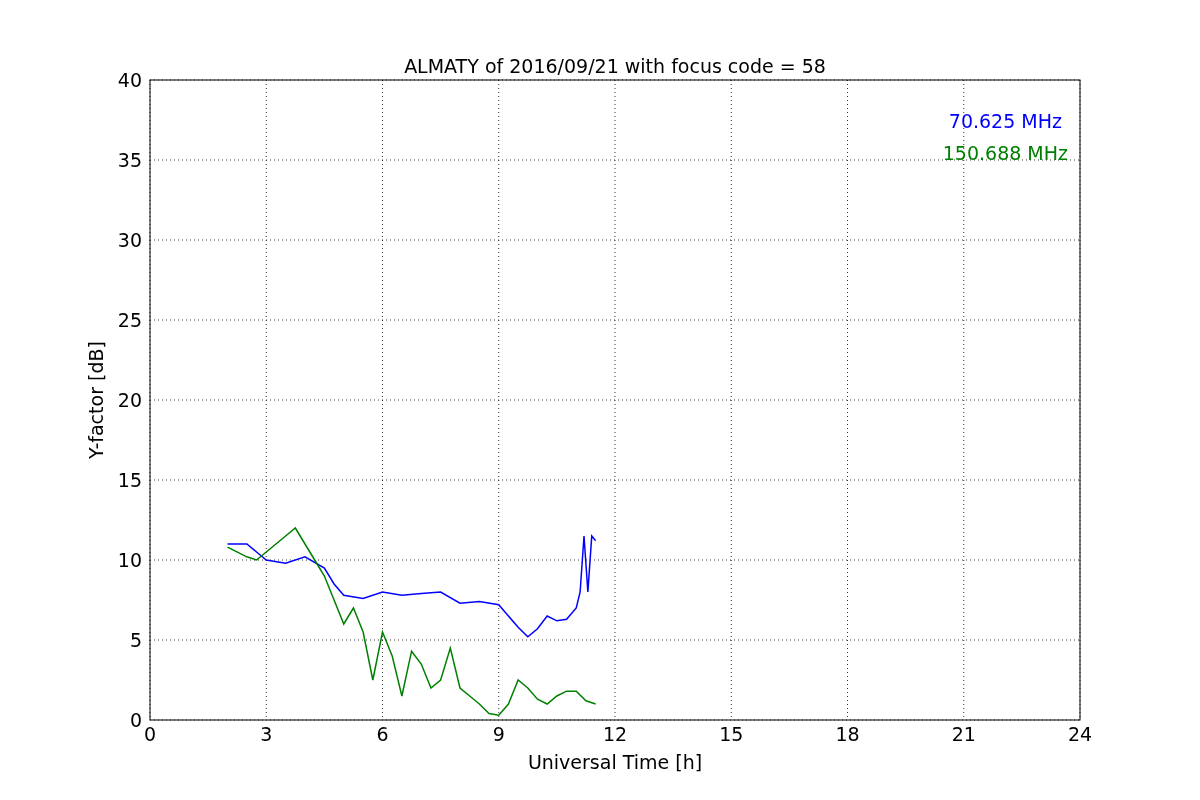 This screenshot has height=800, width=1200. I want to click on y-tick-label: 25, so click(129, 320).